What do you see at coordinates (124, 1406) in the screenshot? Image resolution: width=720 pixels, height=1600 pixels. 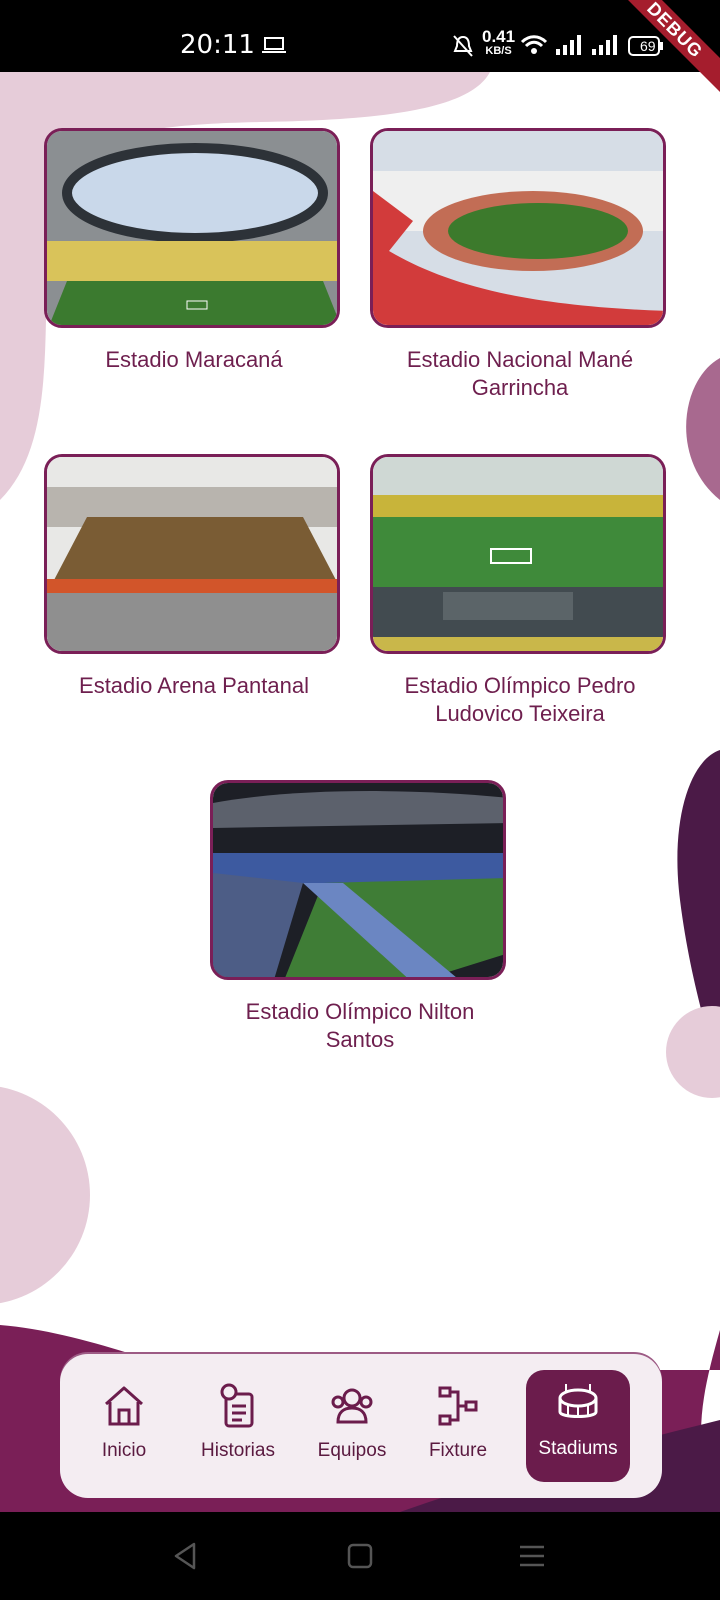 I see `home-icon` at bounding box center [124, 1406].